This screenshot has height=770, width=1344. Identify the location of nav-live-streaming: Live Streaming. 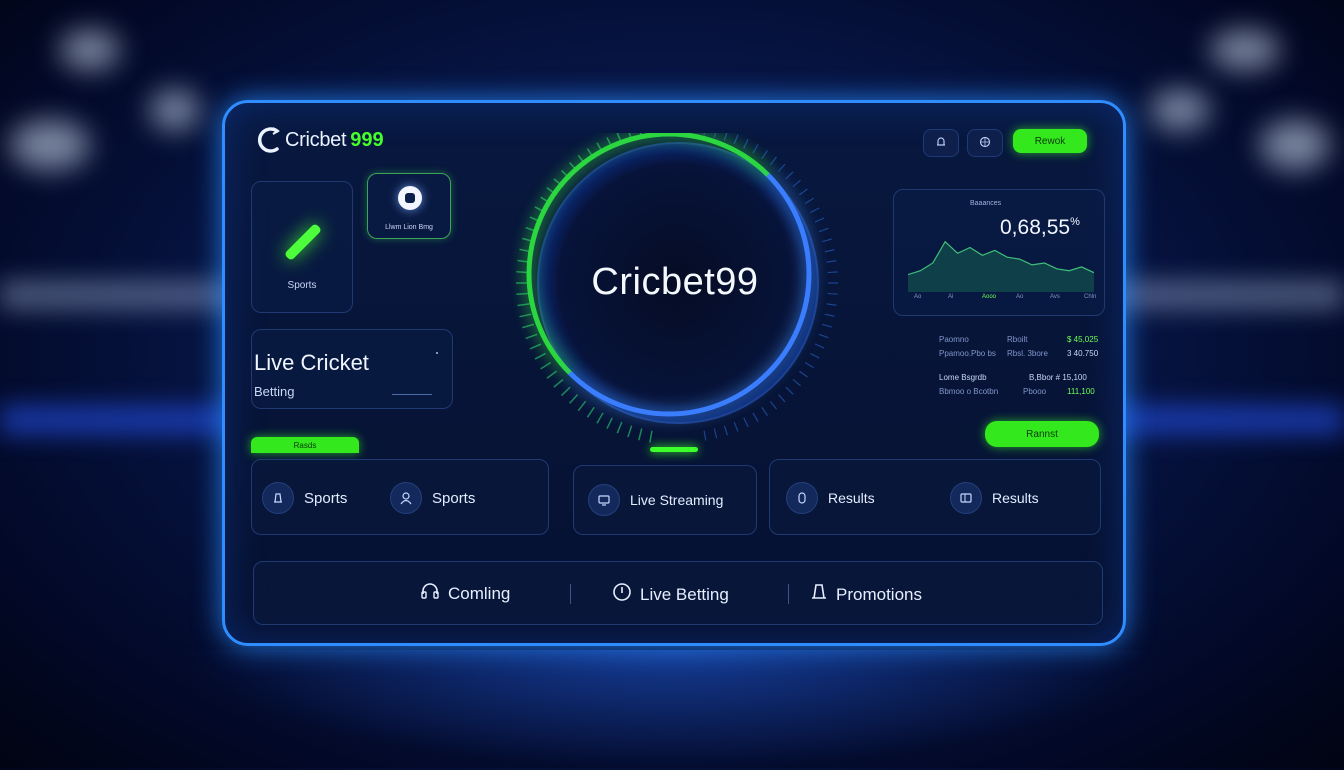
(655, 500).